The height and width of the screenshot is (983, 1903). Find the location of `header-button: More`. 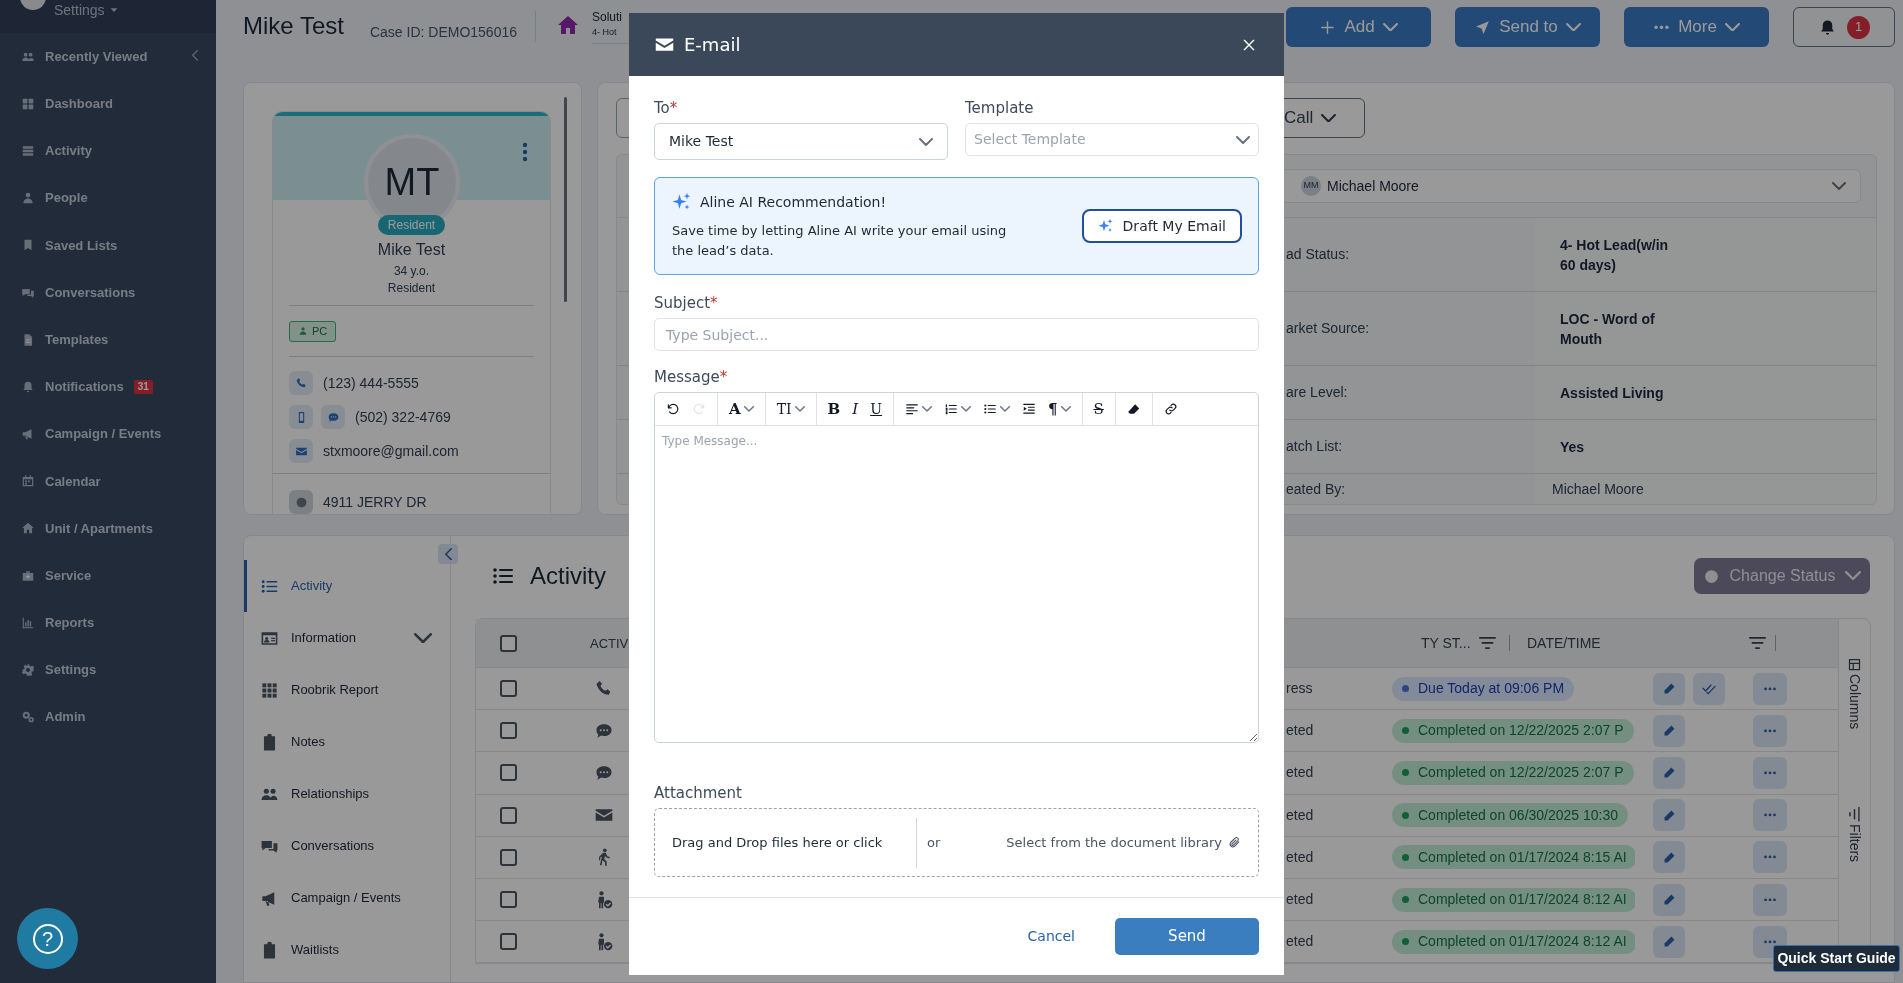

header-button: More is located at coordinates (1696, 27).